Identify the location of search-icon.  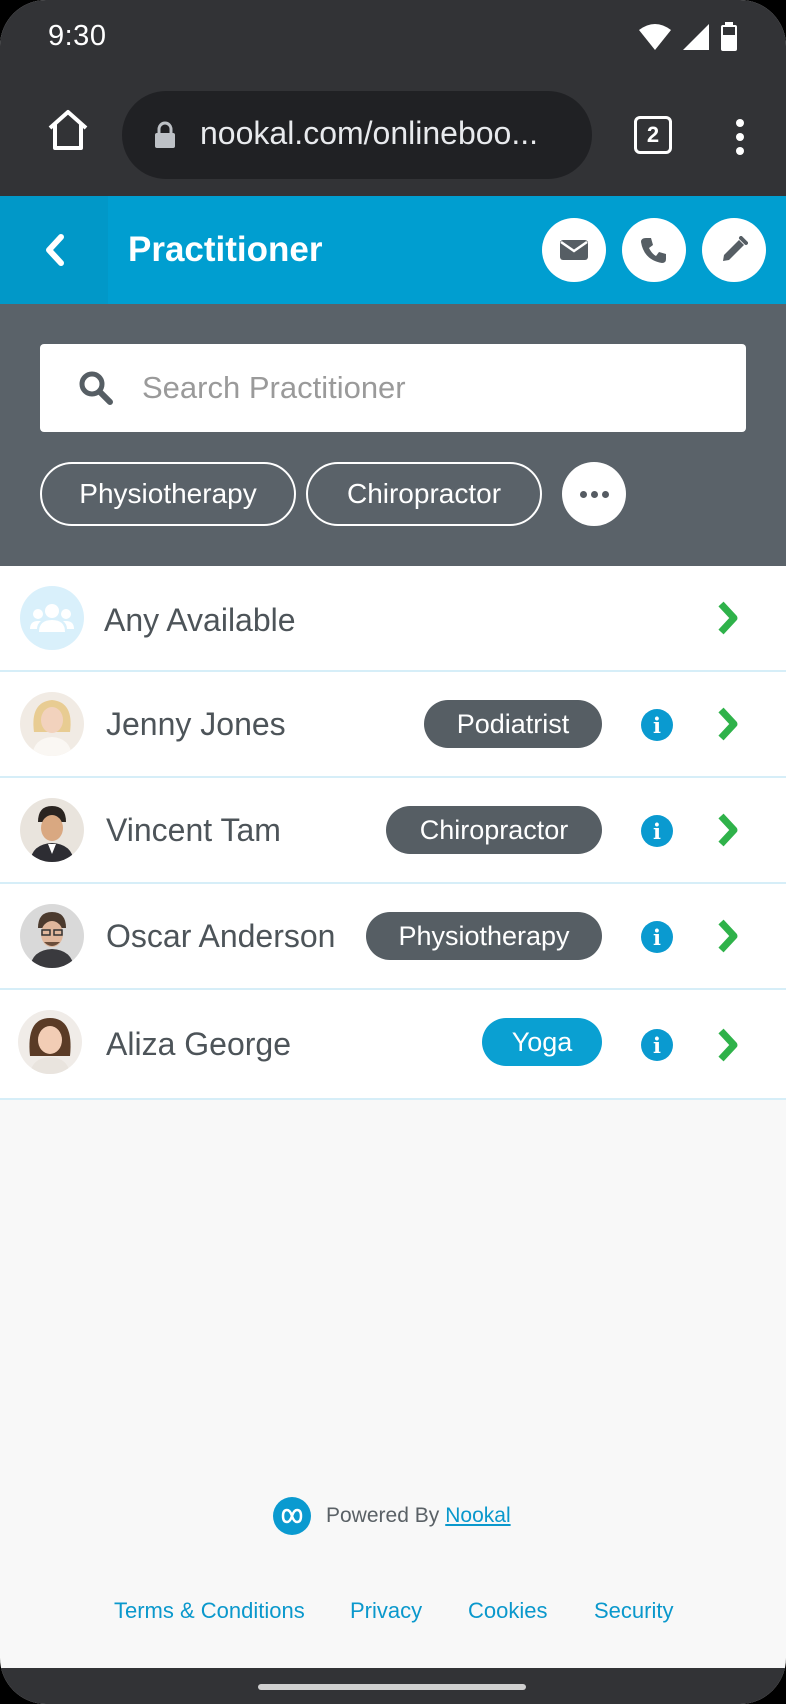
(96, 388).